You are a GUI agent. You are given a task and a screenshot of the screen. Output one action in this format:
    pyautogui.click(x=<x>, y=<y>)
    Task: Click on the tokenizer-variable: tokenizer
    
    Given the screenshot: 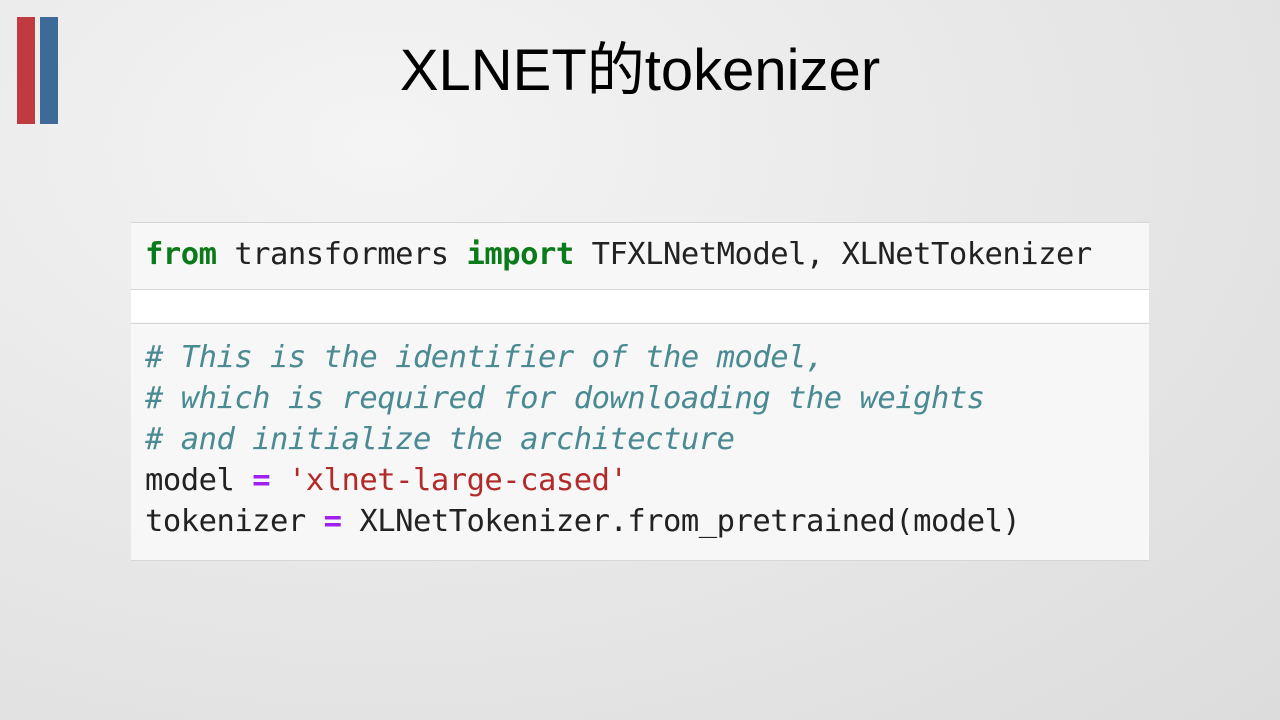 What is the action you would take?
    pyautogui.click(x=234, y=521)
    